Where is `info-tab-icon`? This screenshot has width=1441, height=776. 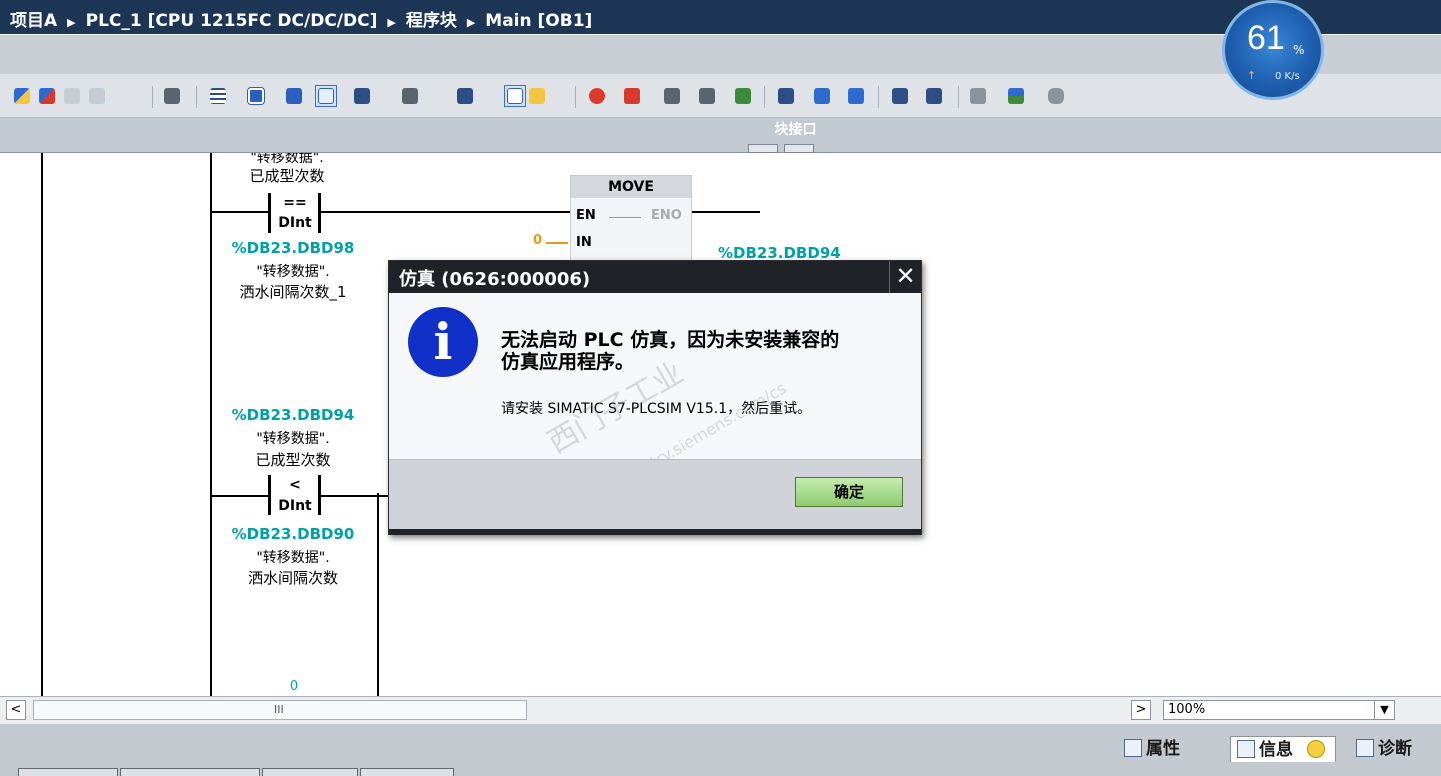 info-tab-icon is located at coordinates (1246, 749).